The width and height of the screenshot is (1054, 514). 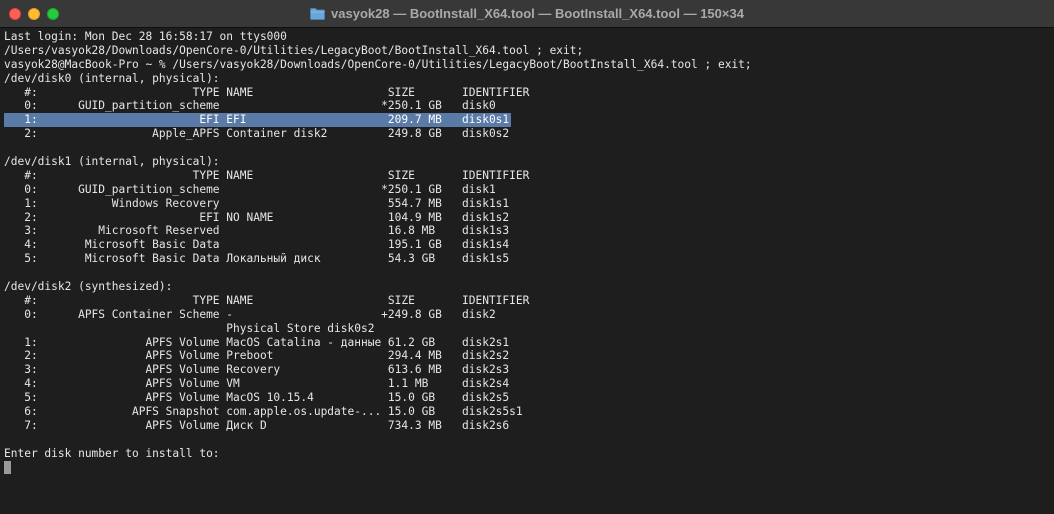 I want to click on text-cursor, so click(x=7, y=467).